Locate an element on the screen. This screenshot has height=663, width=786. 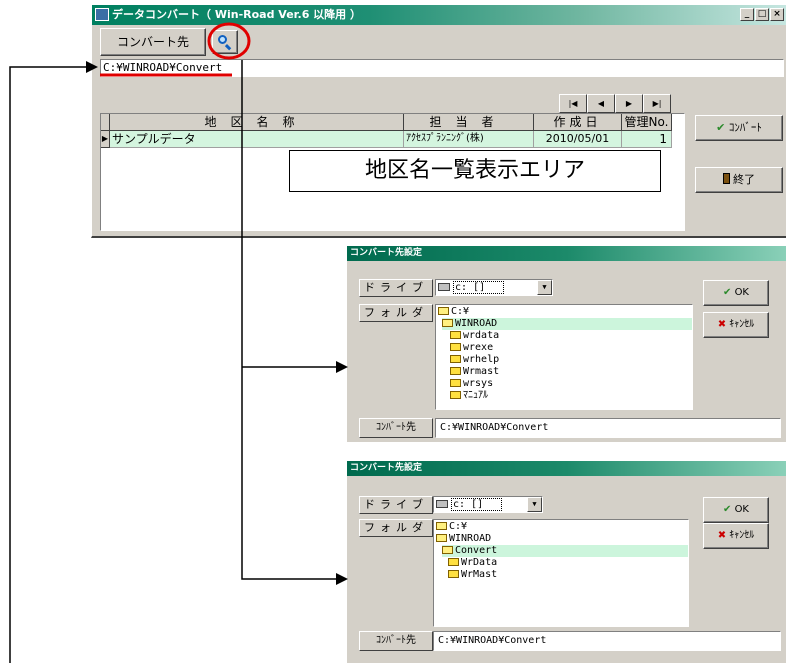
convert-button: ✔ ｺﾝﾊﾞｰﾄ is located at coordinates (739, 128).